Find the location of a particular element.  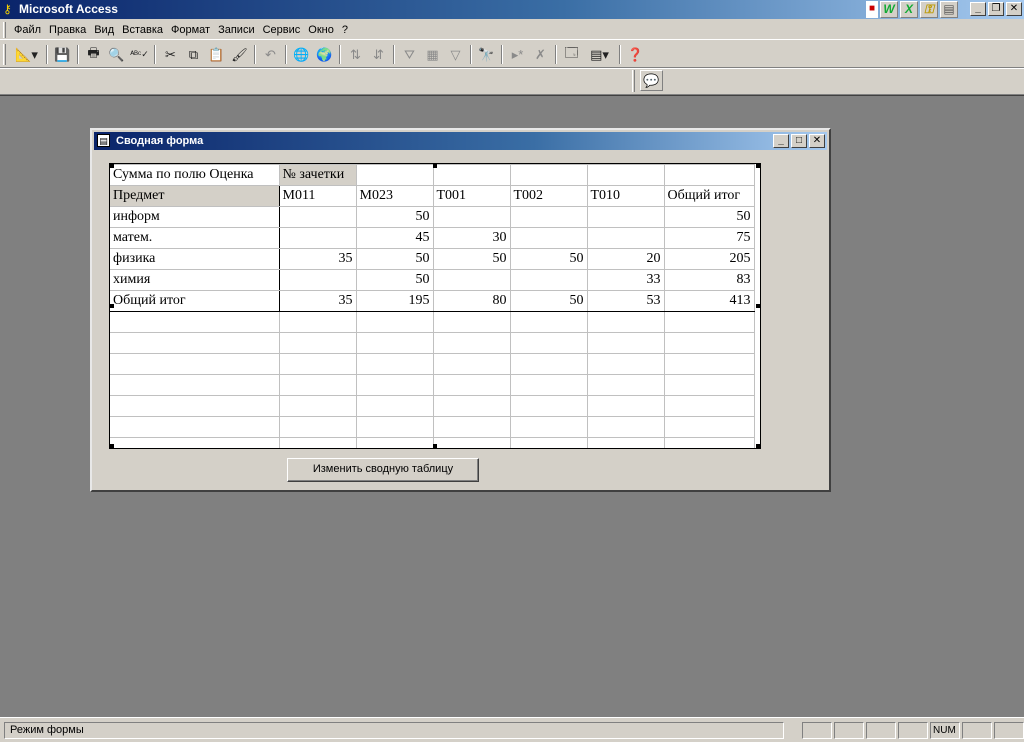

close-icon: ✕ is located at coordinates (1014, 9).